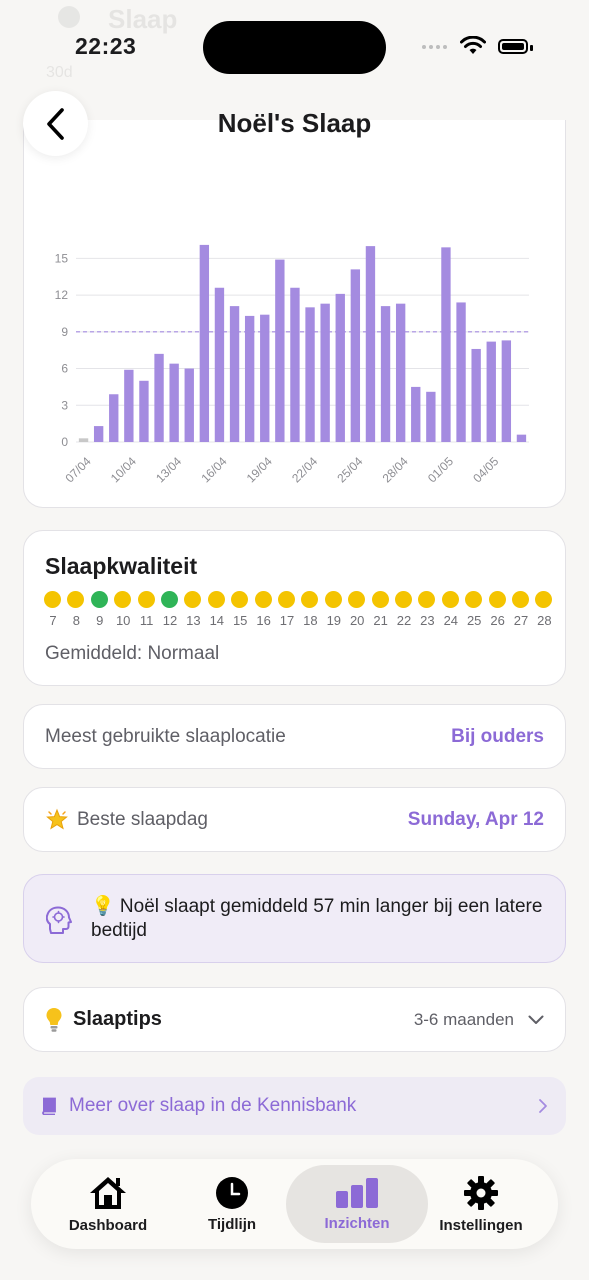 This screenshot has width=589, height=1280. I want to click on quality-day: 10, so click(122, 609).